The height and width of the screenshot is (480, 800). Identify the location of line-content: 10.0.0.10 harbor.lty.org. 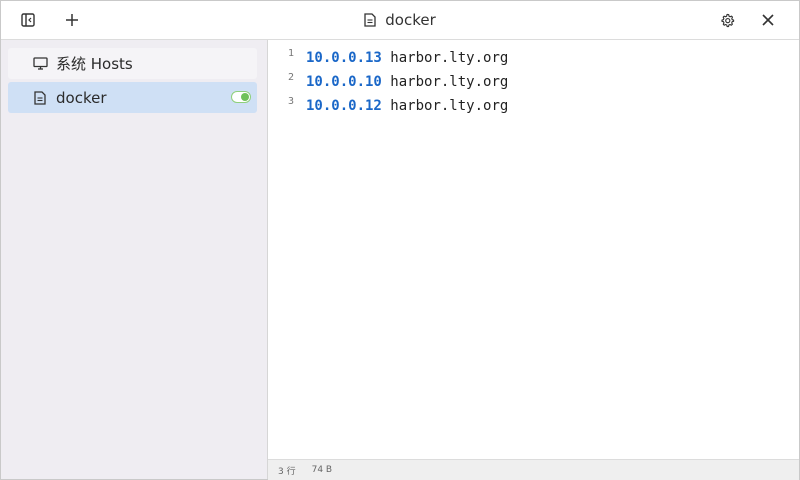
(407, 82).